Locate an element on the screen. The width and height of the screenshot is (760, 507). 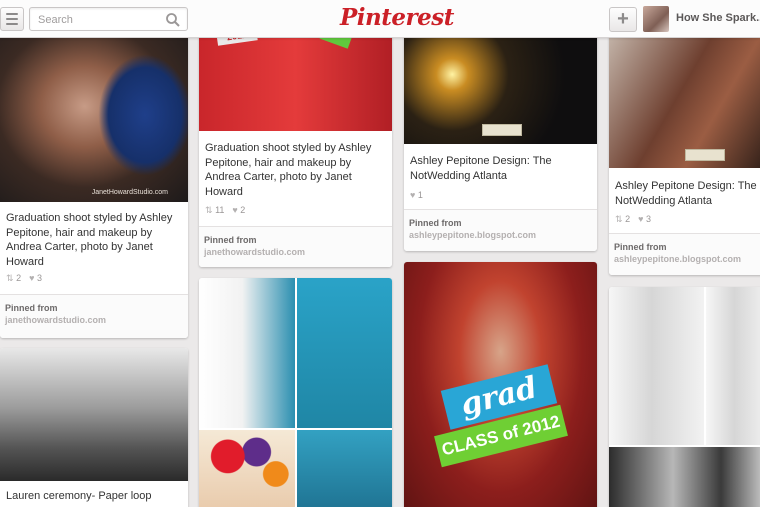
pin-card: grad CLASS of 2012 is located at coordinates (500, 384).